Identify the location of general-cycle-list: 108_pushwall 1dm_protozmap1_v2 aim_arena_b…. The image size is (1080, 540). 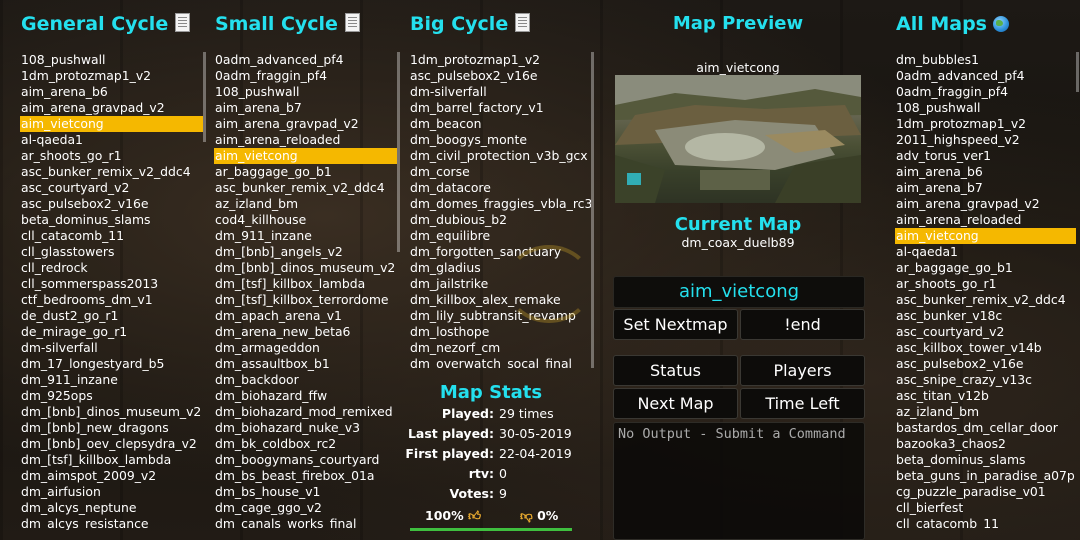
(111, 291).